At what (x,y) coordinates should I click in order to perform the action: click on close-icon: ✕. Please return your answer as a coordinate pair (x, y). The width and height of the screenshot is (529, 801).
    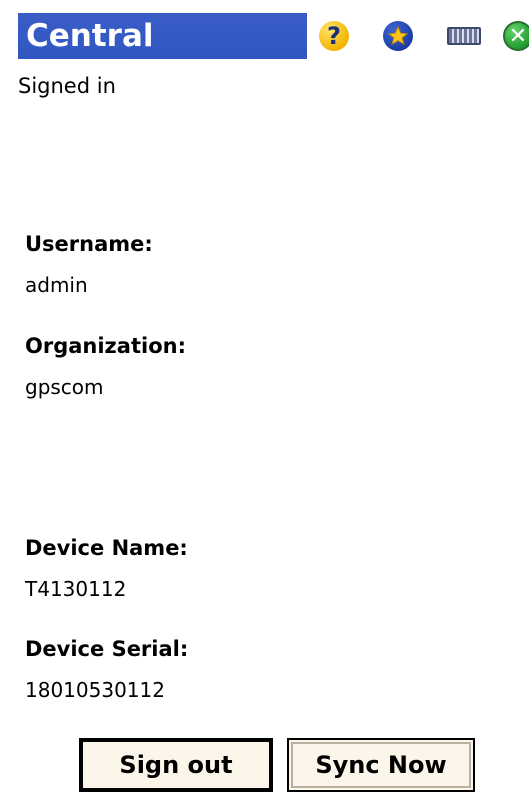
    Looking at the image, I should click on (516, 36).